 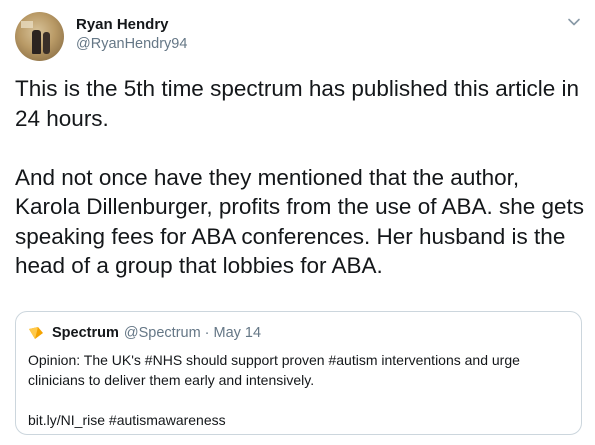 I want to click on quoted-author-name: Spectrum, so click(x=85, y=333).